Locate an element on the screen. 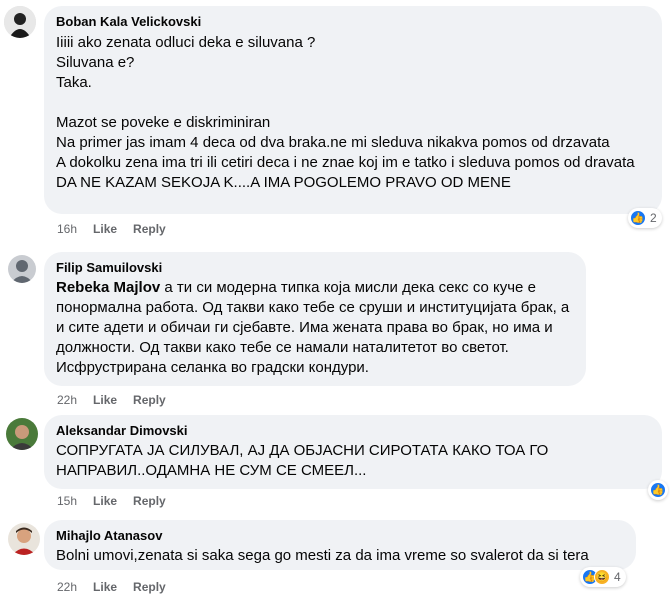 The width and height of the screenshot is (670, 600). reaction-count: 2 is located at coordinates (653, 218).